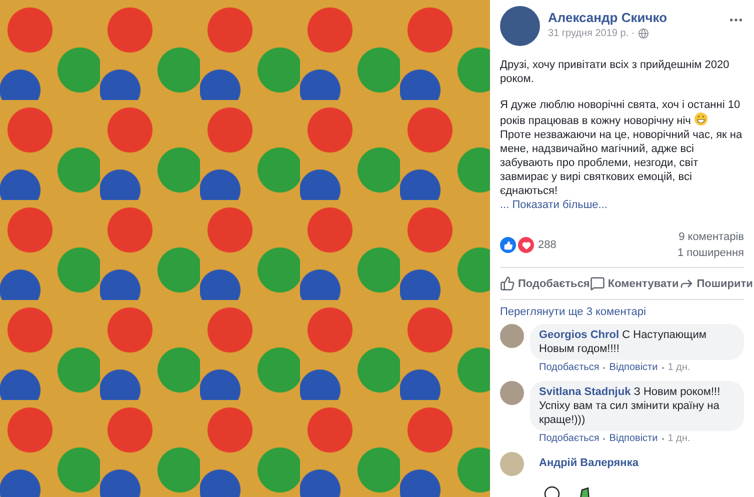  I want to click on comment-button: Коментувати, so click(634, 283).